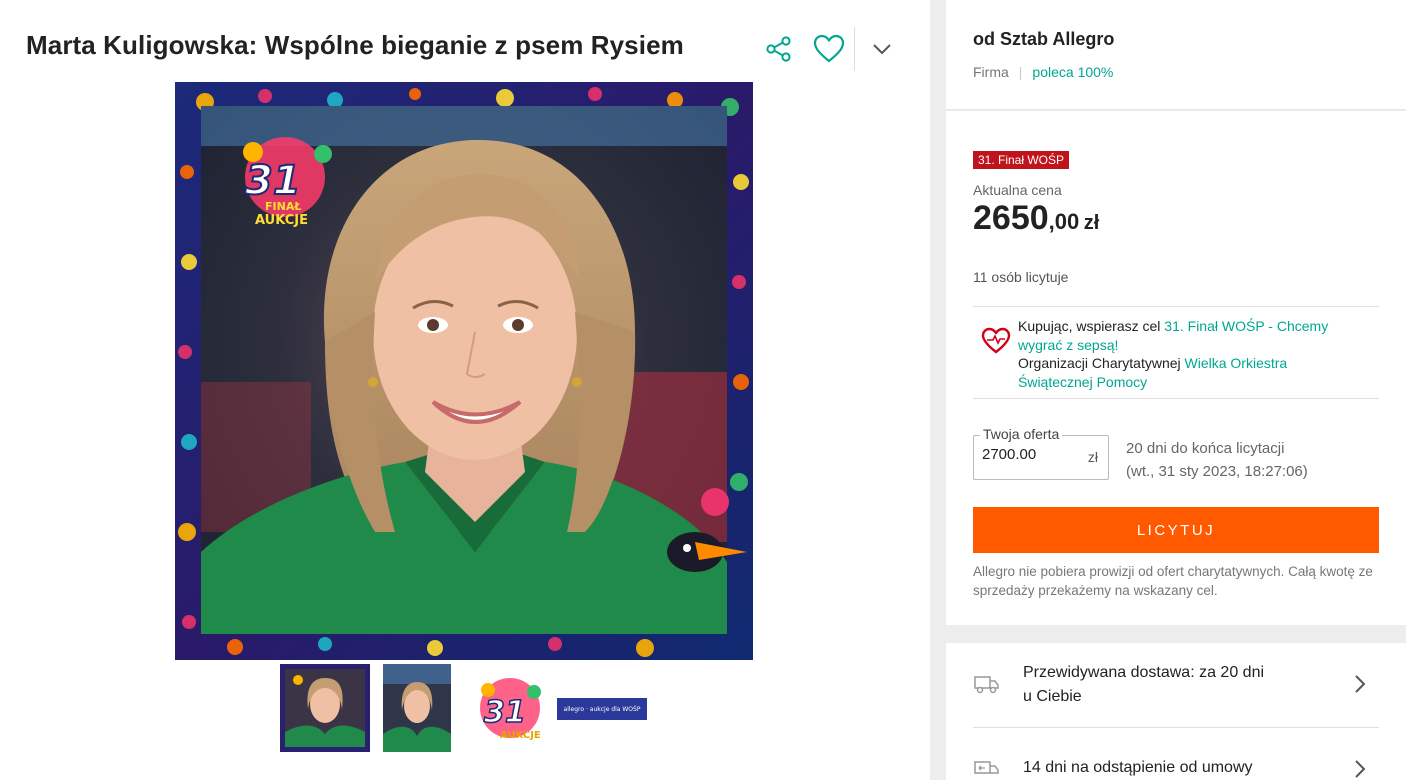  I want to click on offer-currency: zł, so click(1092, 457).